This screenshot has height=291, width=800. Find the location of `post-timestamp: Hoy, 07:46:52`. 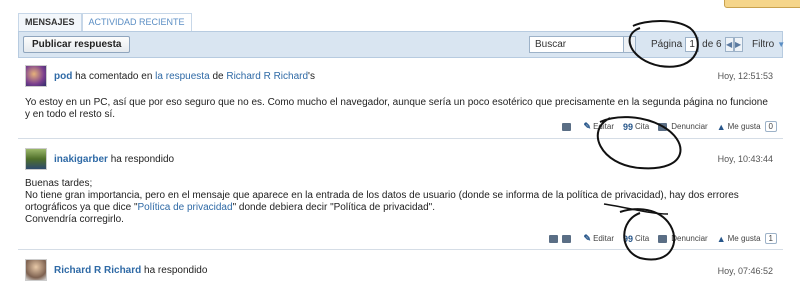

post-timestamp: Hoy, 07:46:52 is located at coordinates (745, 271).